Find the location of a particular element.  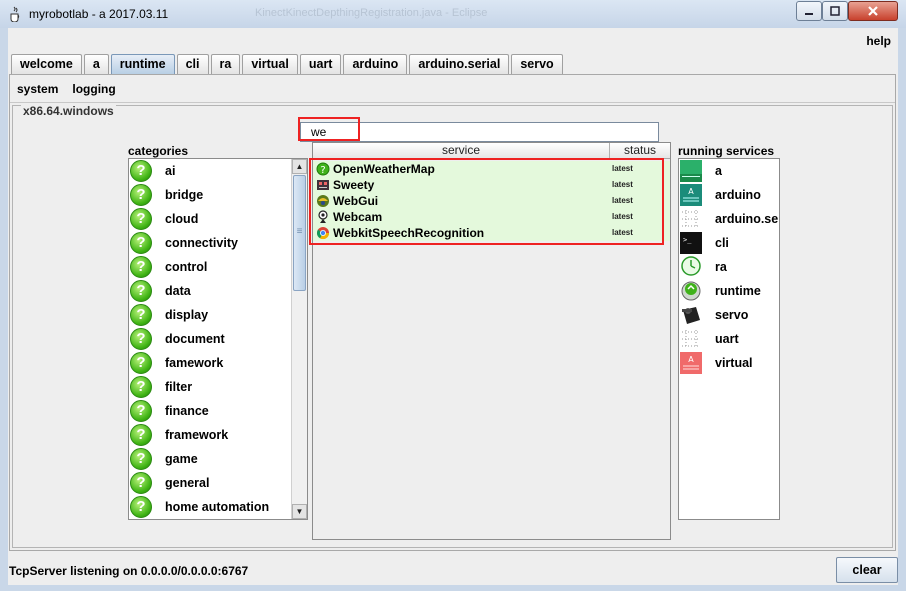

running-service-label: arduino is located at coordinates (738, 195).